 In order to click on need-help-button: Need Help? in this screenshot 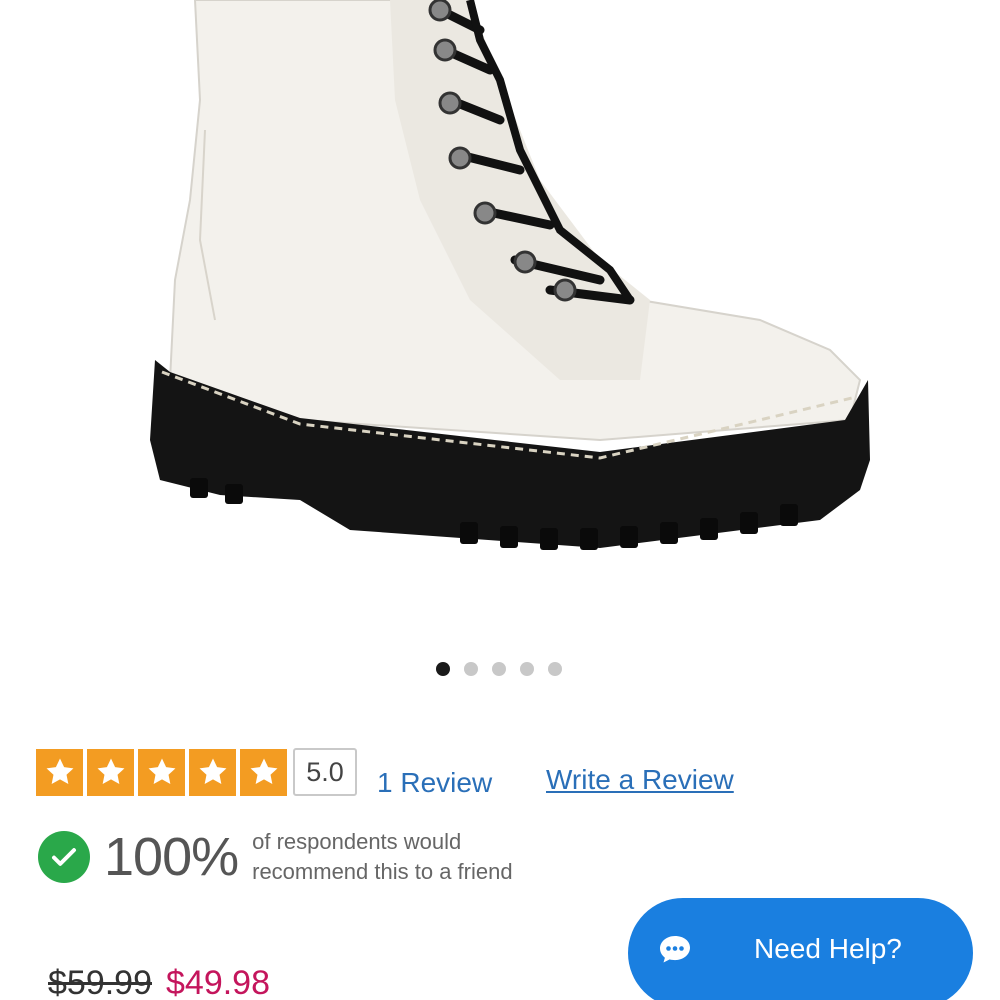, I will do `click(800, 949)`.